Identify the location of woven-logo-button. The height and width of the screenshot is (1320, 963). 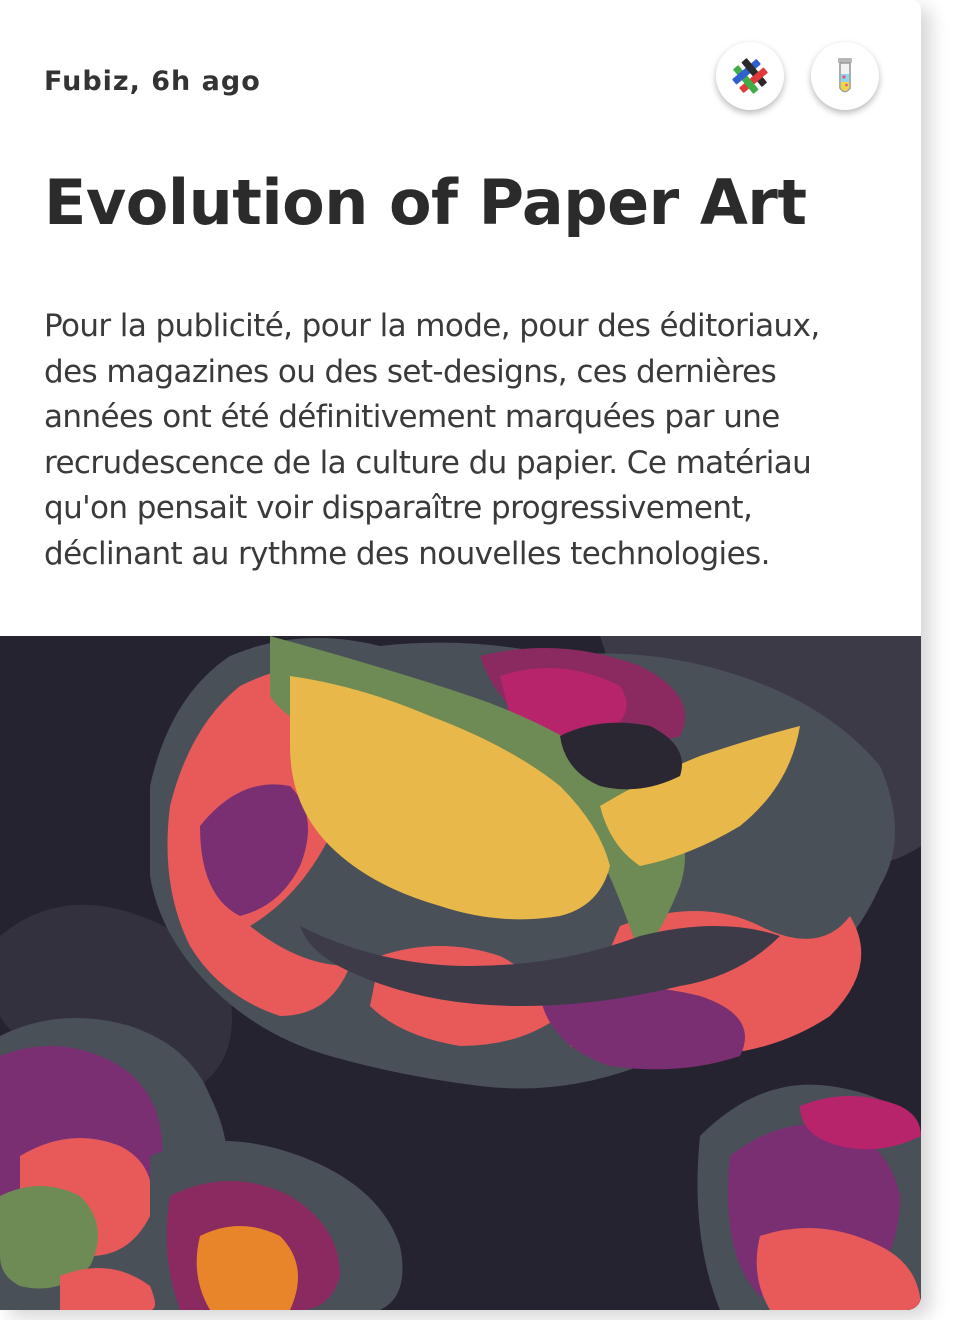
(750, 76).